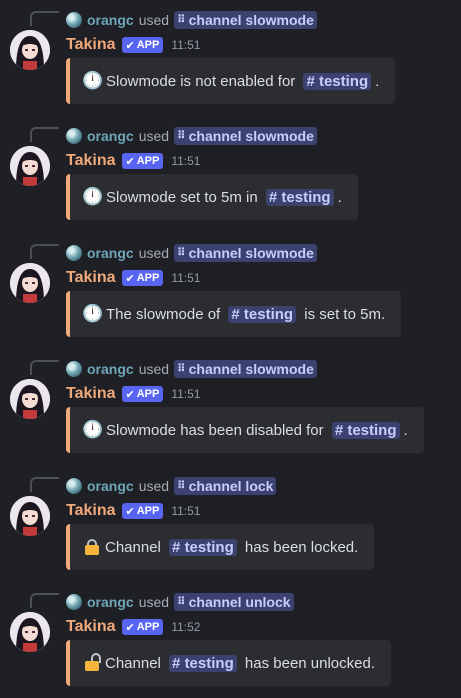 Image resolution: width=461 pixels, height=698 pixels. What do you see at coordinates (171, 486) in the screenshot?
I see `command-reference: orangc used ⠿ channel lock` at bounding box center [171, 486].